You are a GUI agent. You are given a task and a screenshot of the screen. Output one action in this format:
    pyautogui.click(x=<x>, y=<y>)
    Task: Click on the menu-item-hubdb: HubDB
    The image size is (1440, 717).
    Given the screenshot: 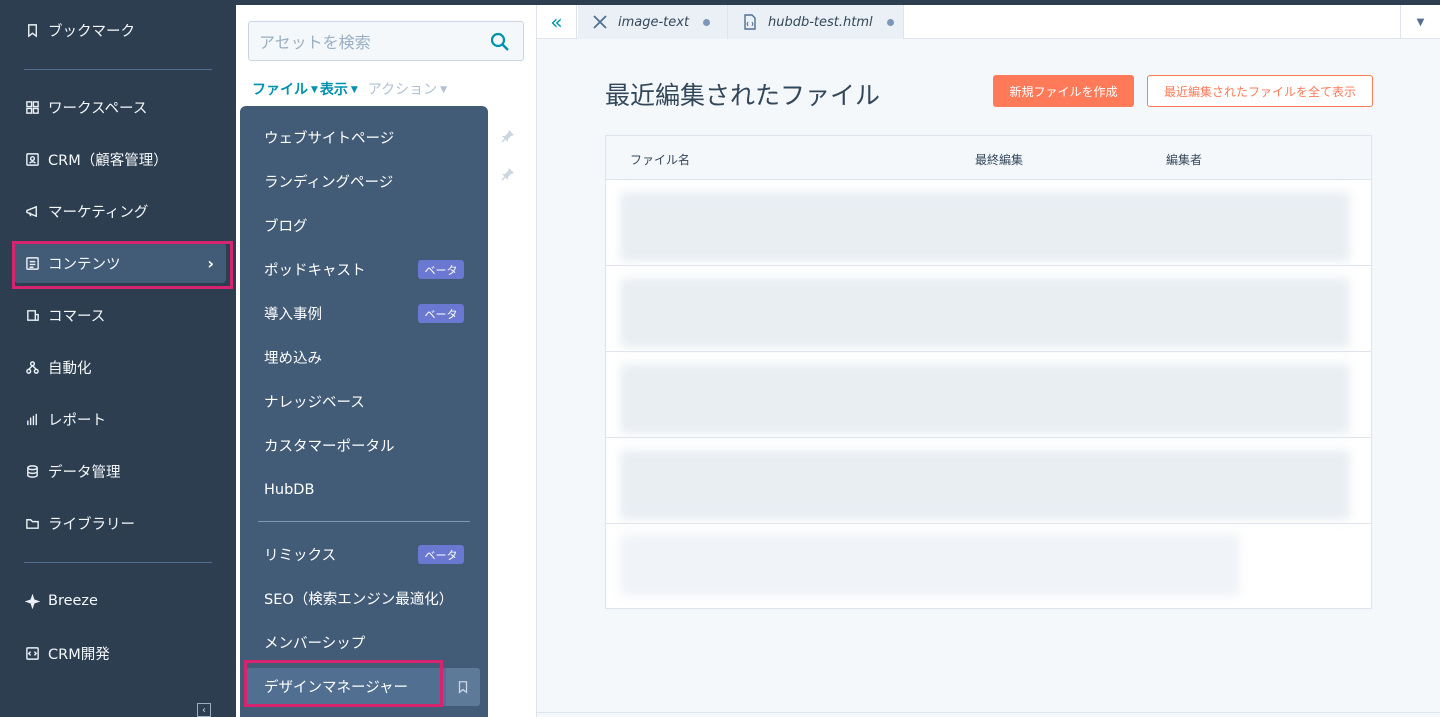 What is the action you would take?
    pyautogui.click(x=289, y=490)
    